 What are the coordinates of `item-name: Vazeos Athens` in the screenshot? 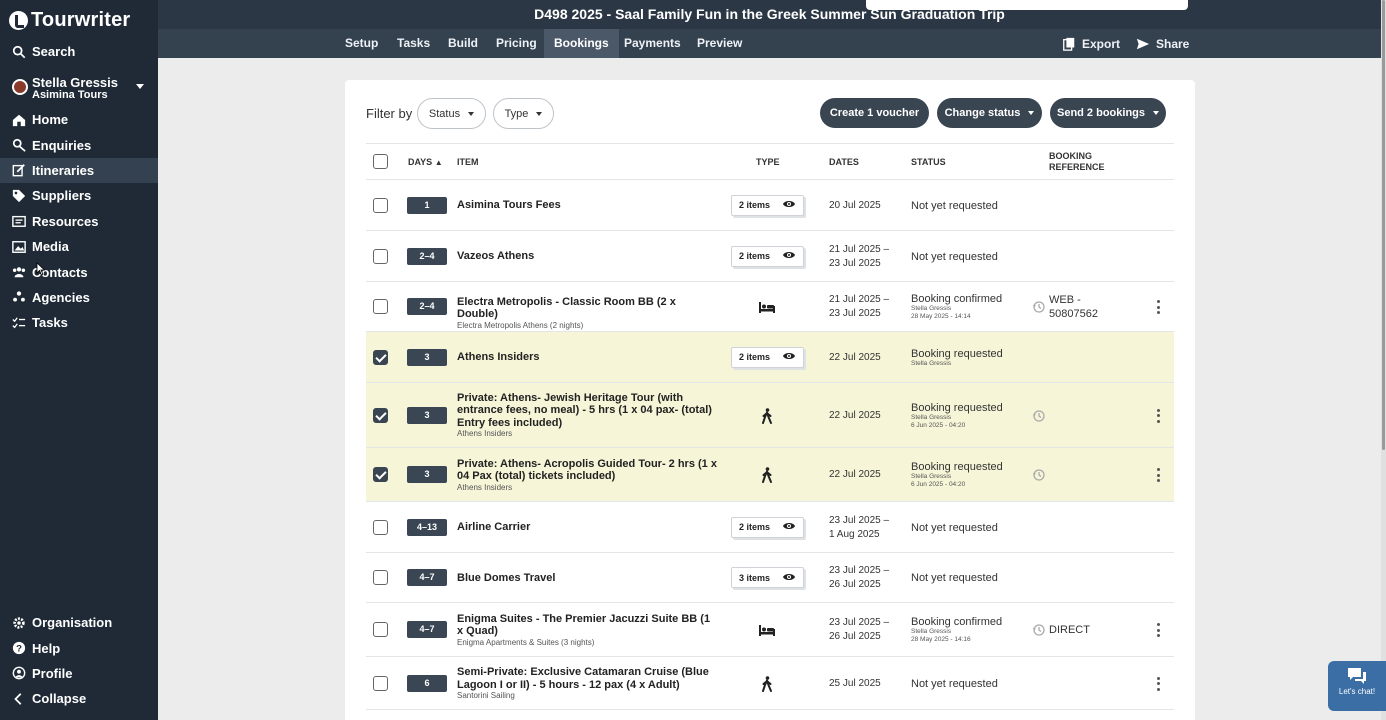 It's located at (587, 256).